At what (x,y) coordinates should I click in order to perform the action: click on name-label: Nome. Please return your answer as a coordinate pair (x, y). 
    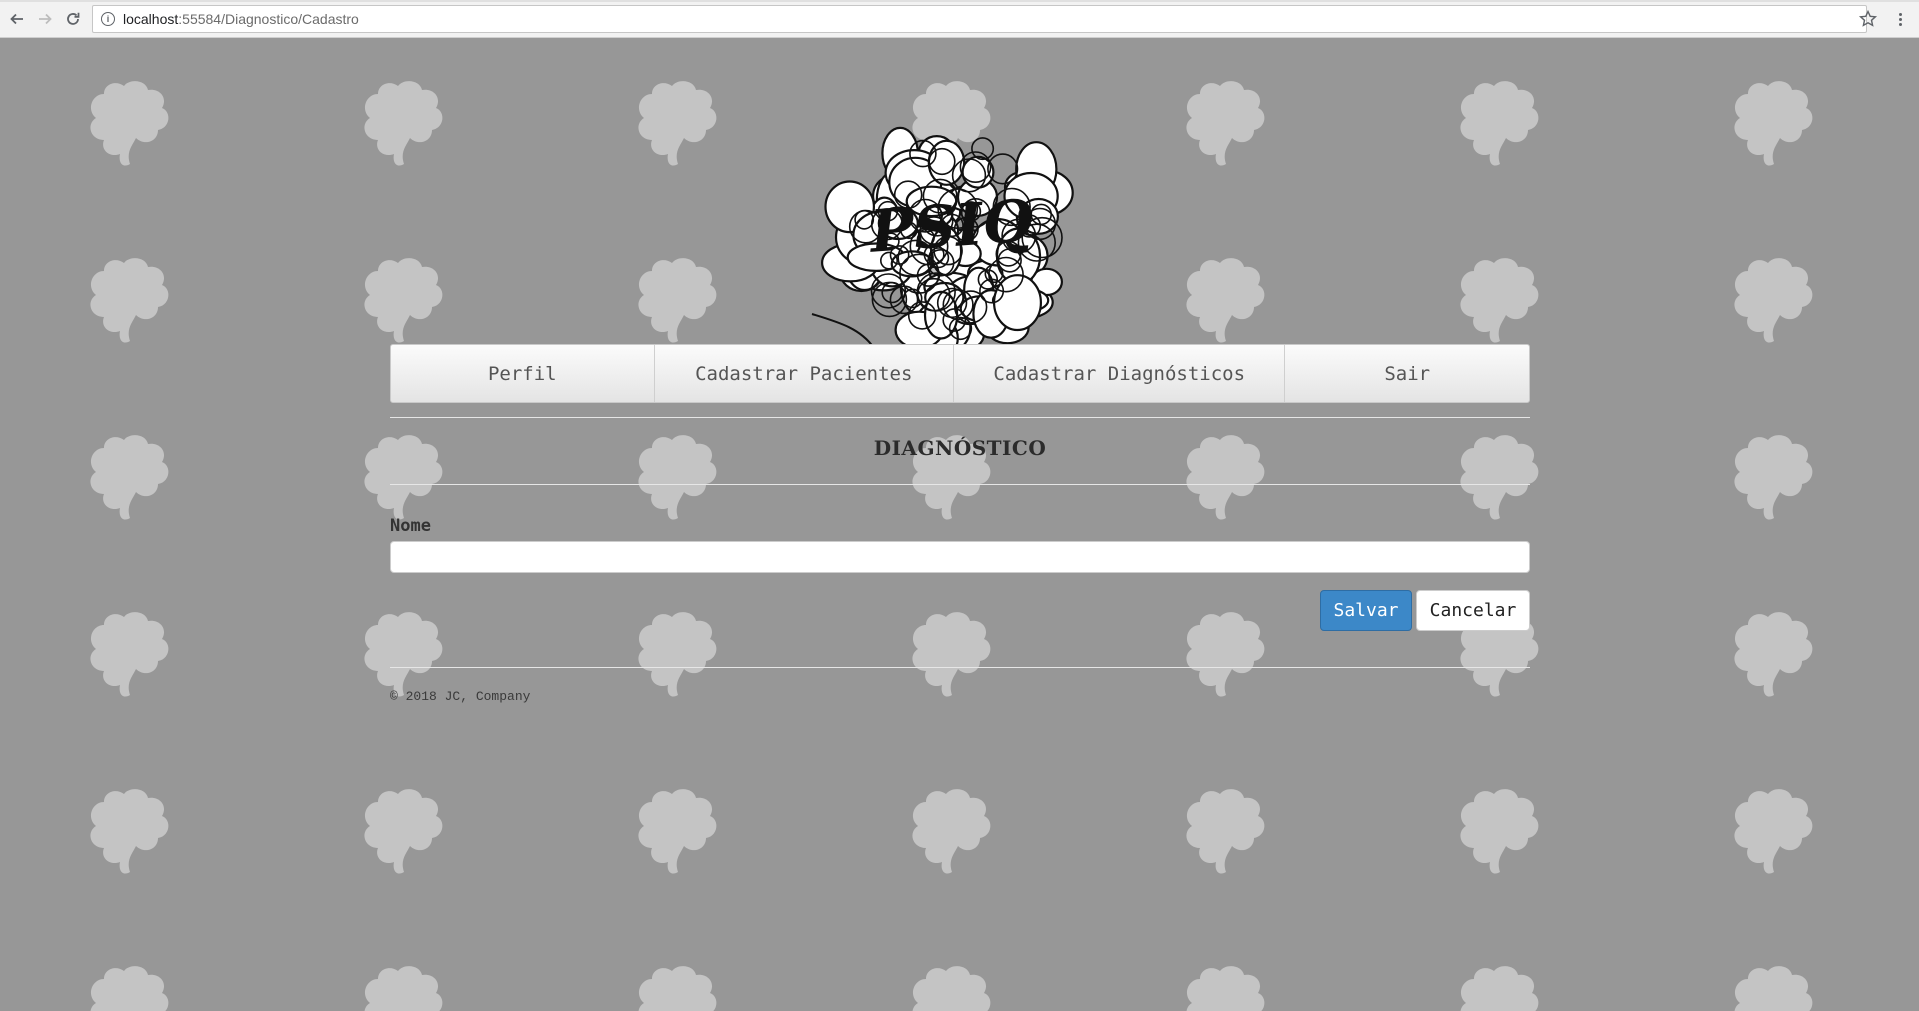
    Looking at the image, I should click on (410, 526).